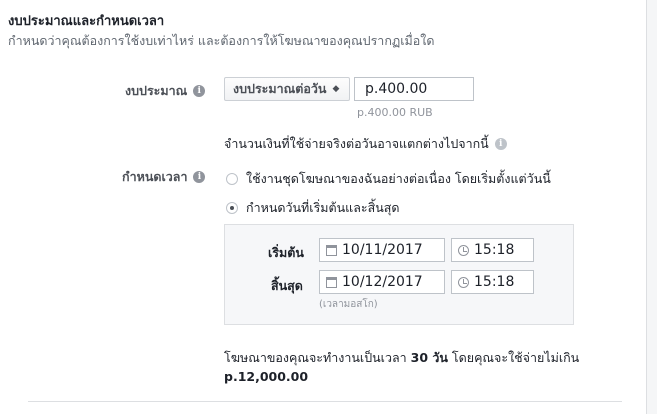  I want to click on section-divider, so click(325, 401).